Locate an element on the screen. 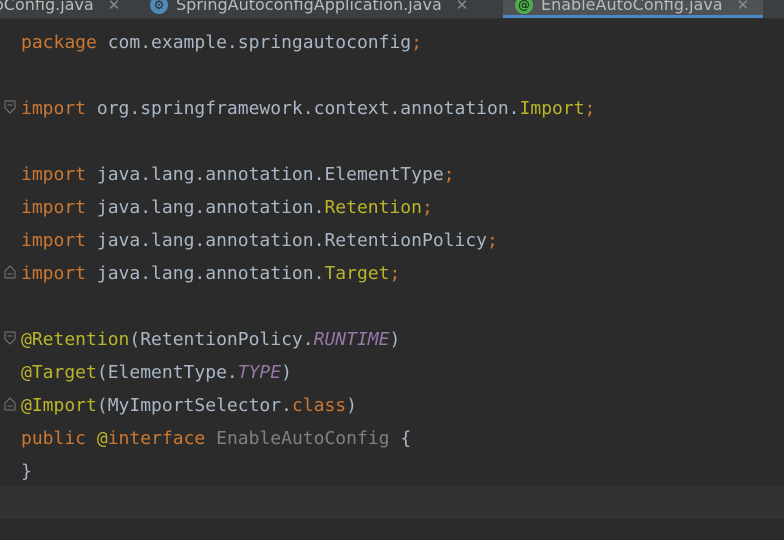  annotation-icon: @ is located at coordinates (524, 7).